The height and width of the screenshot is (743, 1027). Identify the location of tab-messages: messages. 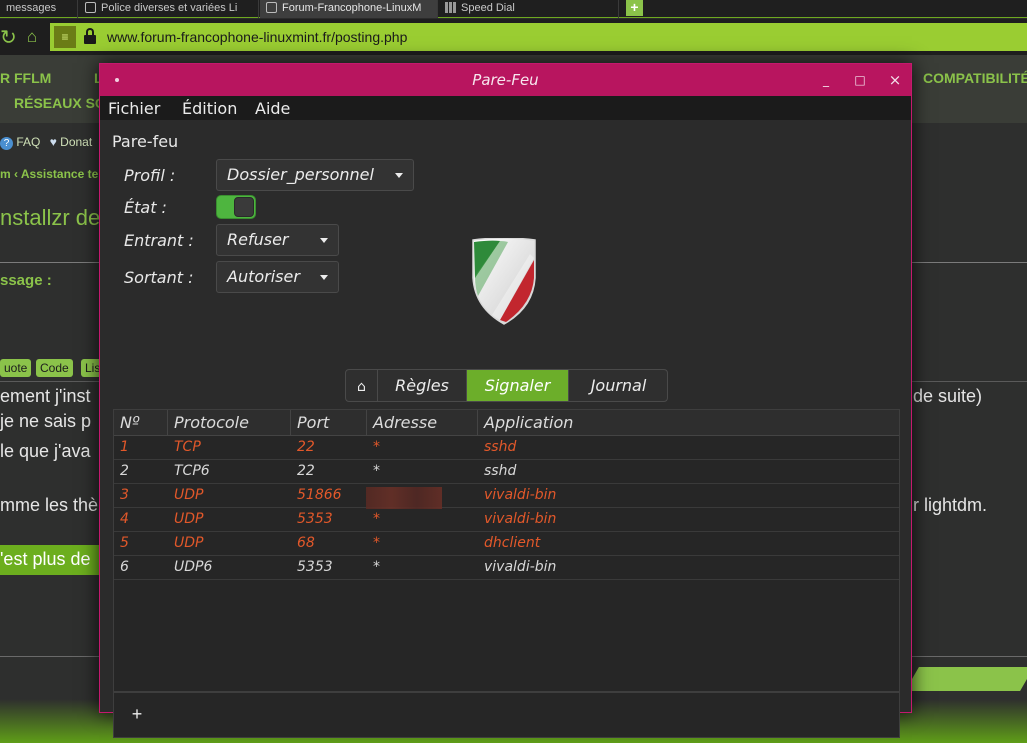
(39, 9).